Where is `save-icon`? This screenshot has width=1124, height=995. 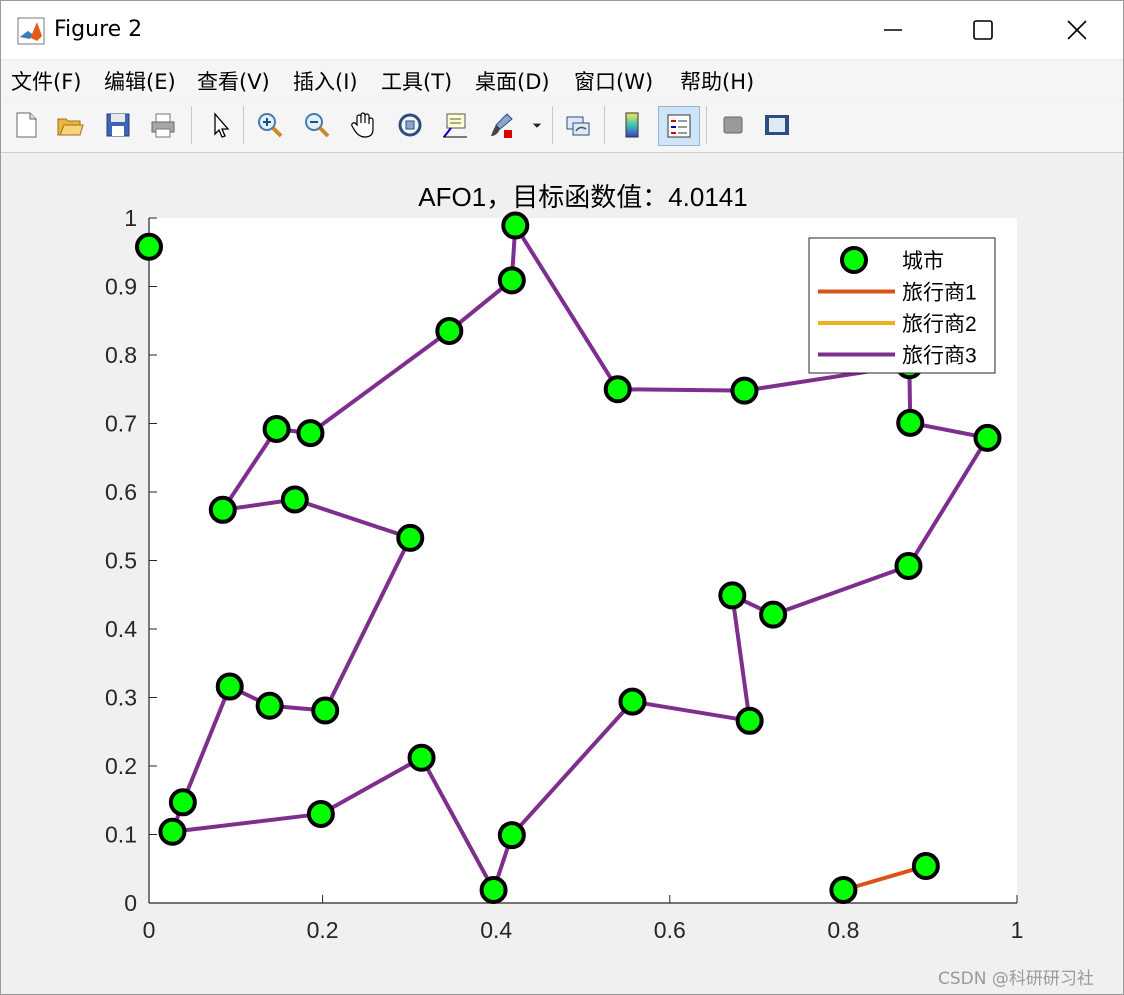 save-icon is located at coordinates (118, 125).